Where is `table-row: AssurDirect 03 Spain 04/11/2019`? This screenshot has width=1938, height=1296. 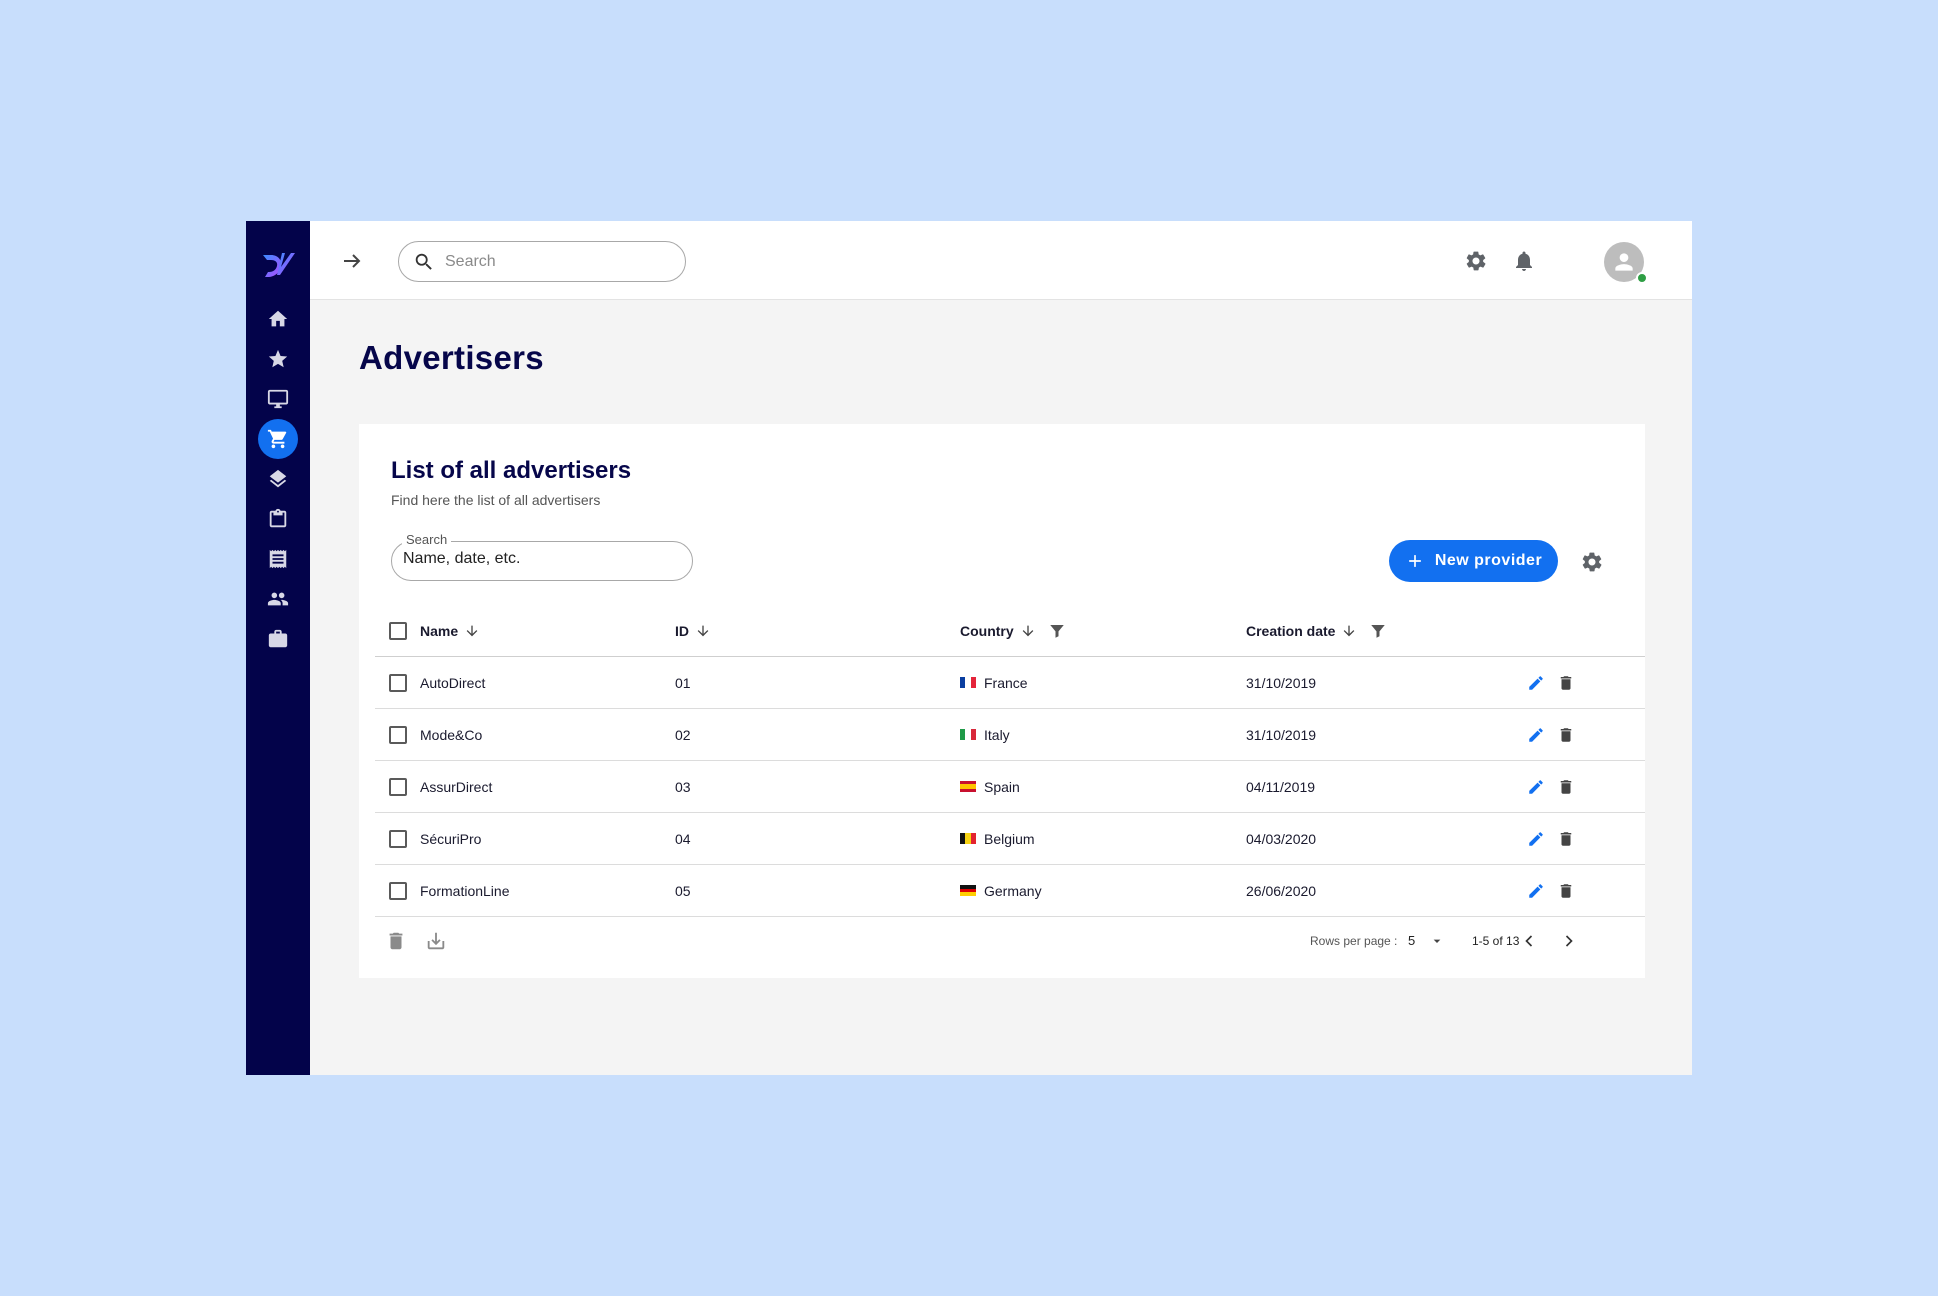
table-row: AssurDirect 03 Spain 04/11/2019 is located at coordinates (1010, 787).